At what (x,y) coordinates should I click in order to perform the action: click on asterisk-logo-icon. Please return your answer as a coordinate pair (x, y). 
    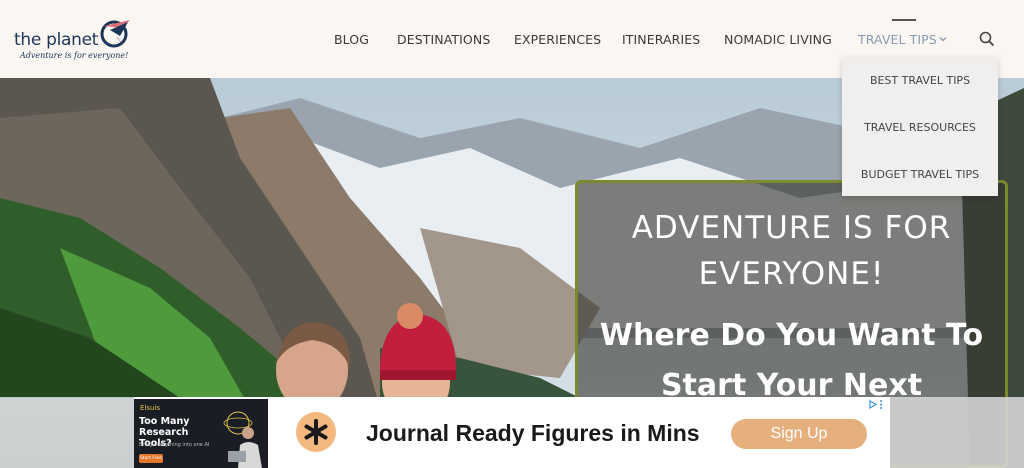
    Looking at the image, I should click on (316, 432).